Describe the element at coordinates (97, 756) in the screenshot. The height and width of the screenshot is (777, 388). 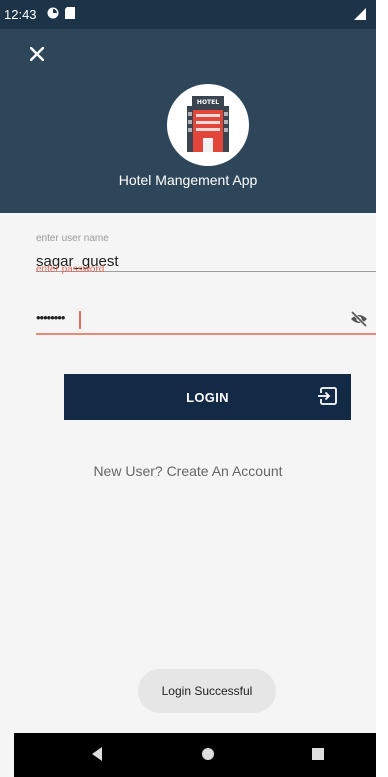
I see `back-icon` at that location.